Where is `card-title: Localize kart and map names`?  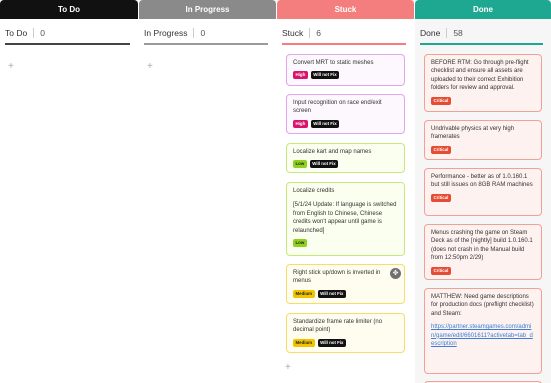
card-title: Localize kart and map names is located at coordinates (332, 152).